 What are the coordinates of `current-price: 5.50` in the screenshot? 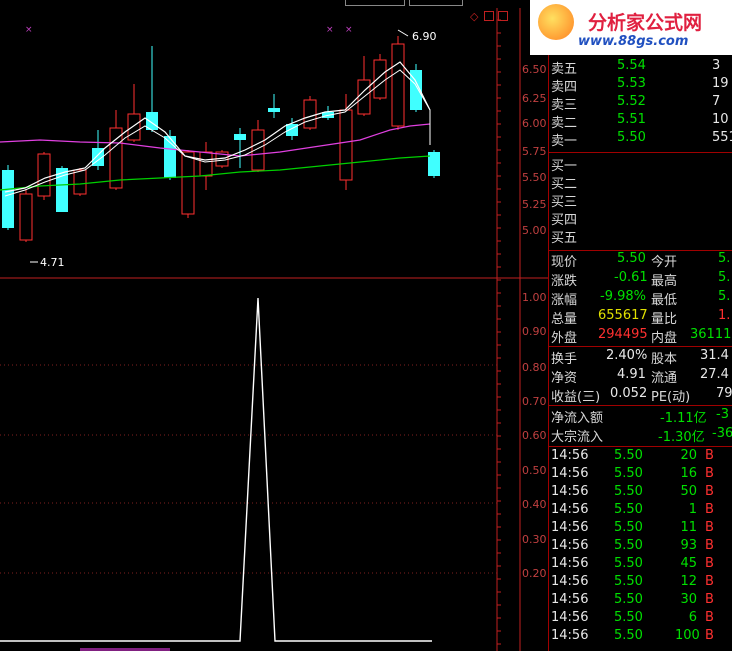 It's located at (631, 258).